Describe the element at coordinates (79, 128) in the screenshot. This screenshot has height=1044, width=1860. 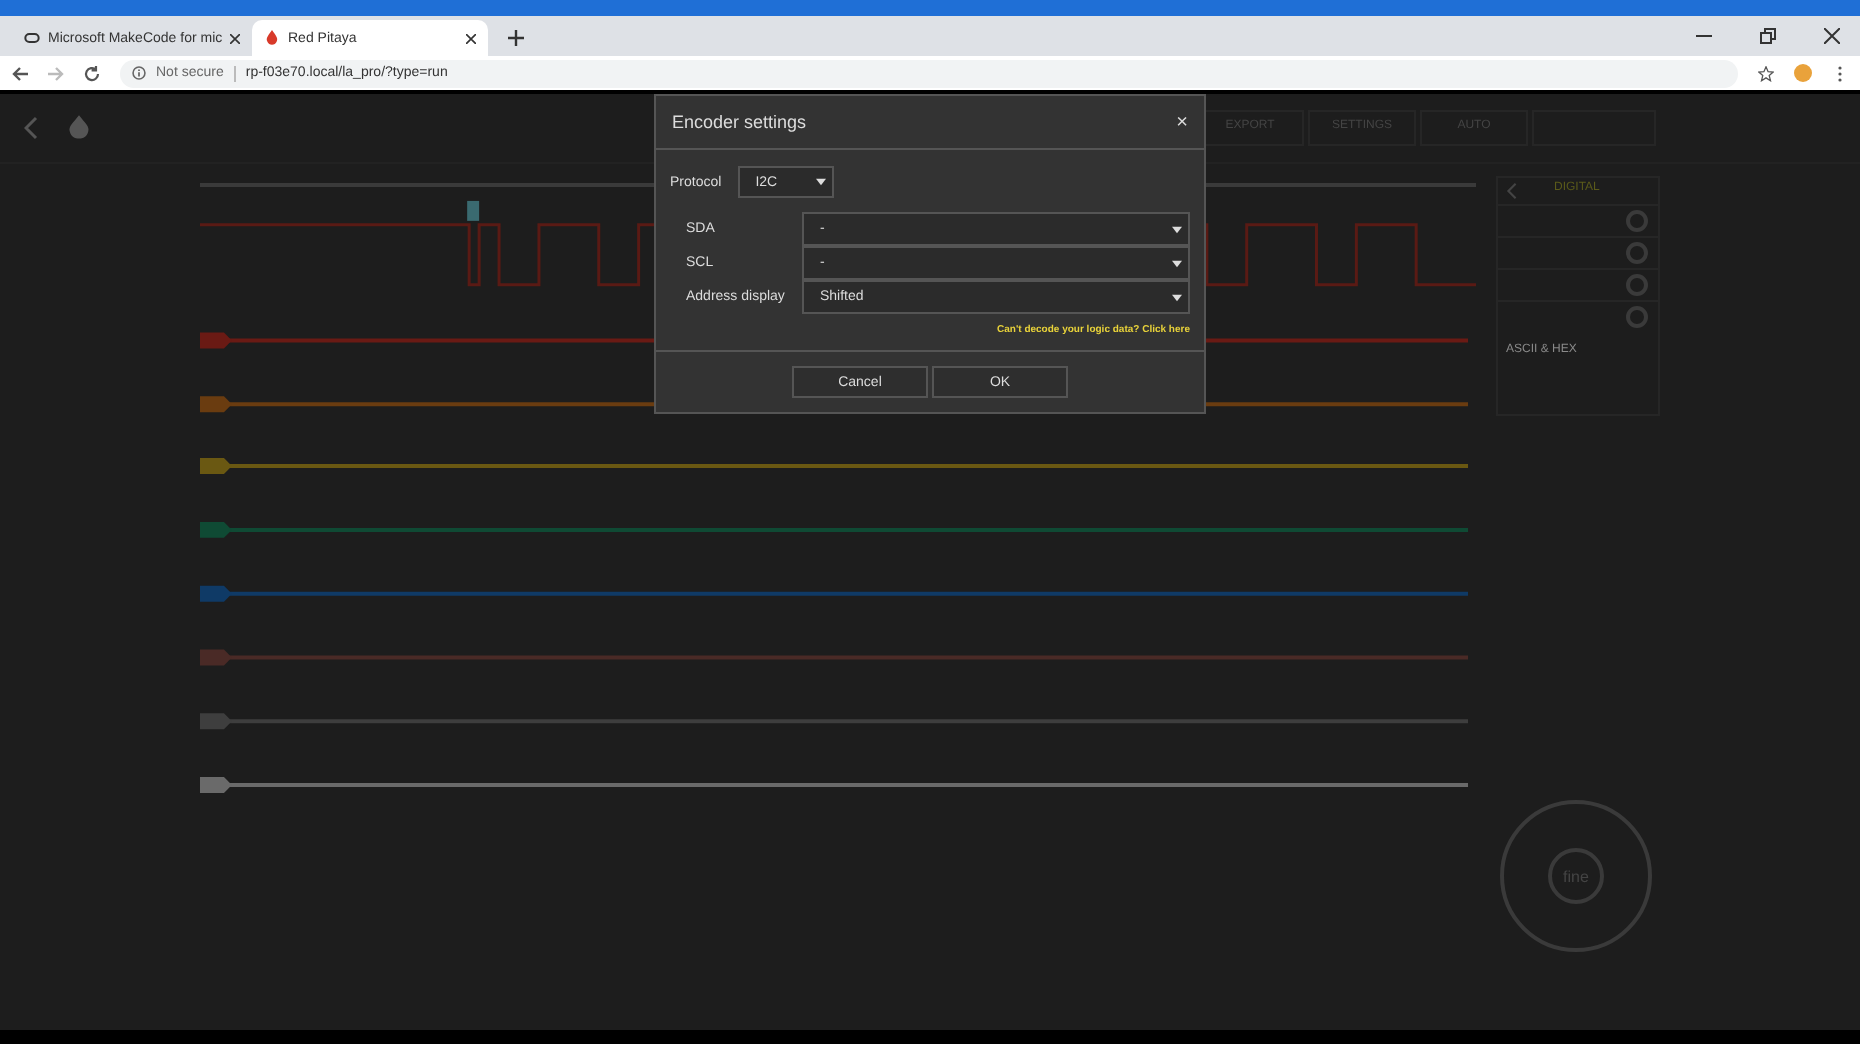
I see `logo-icon` at that location.